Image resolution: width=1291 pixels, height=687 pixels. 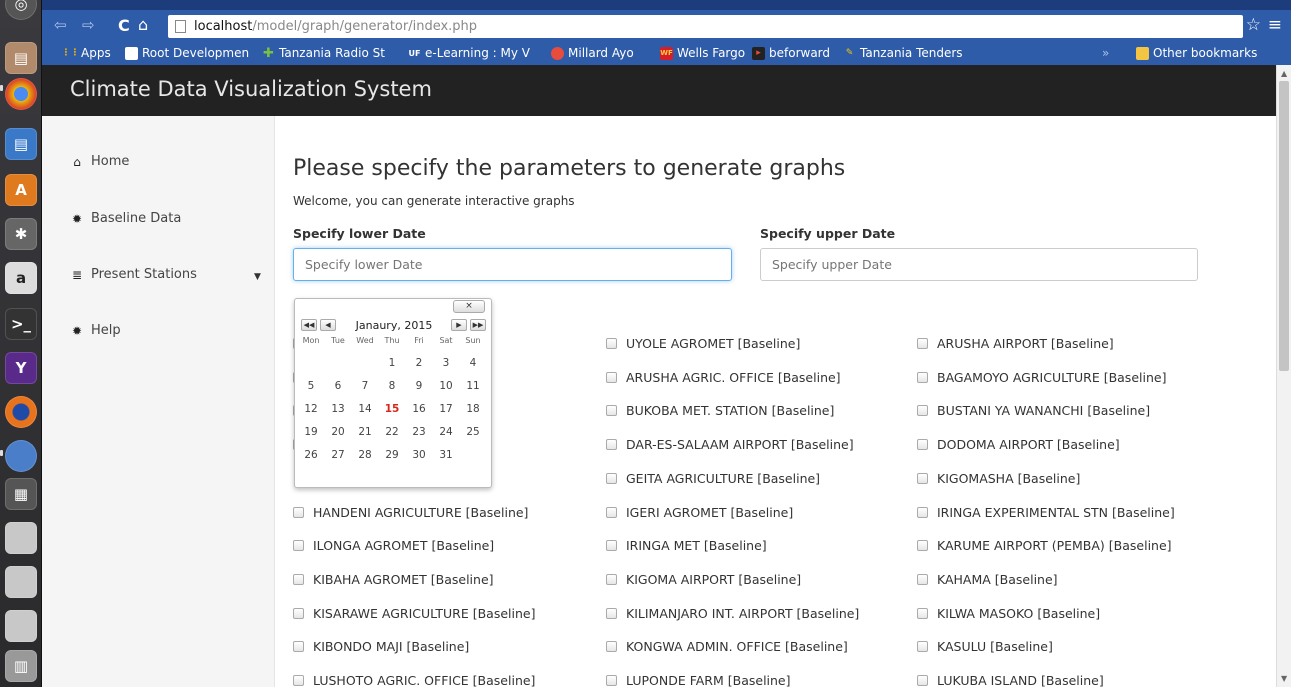 What do you see at coordinates (414, 680) in the screenshot?
I see `station-checkbox-item: LUSHOTO AGRIC. OFFICE [Baseline]` at bounding box center [414, 680].